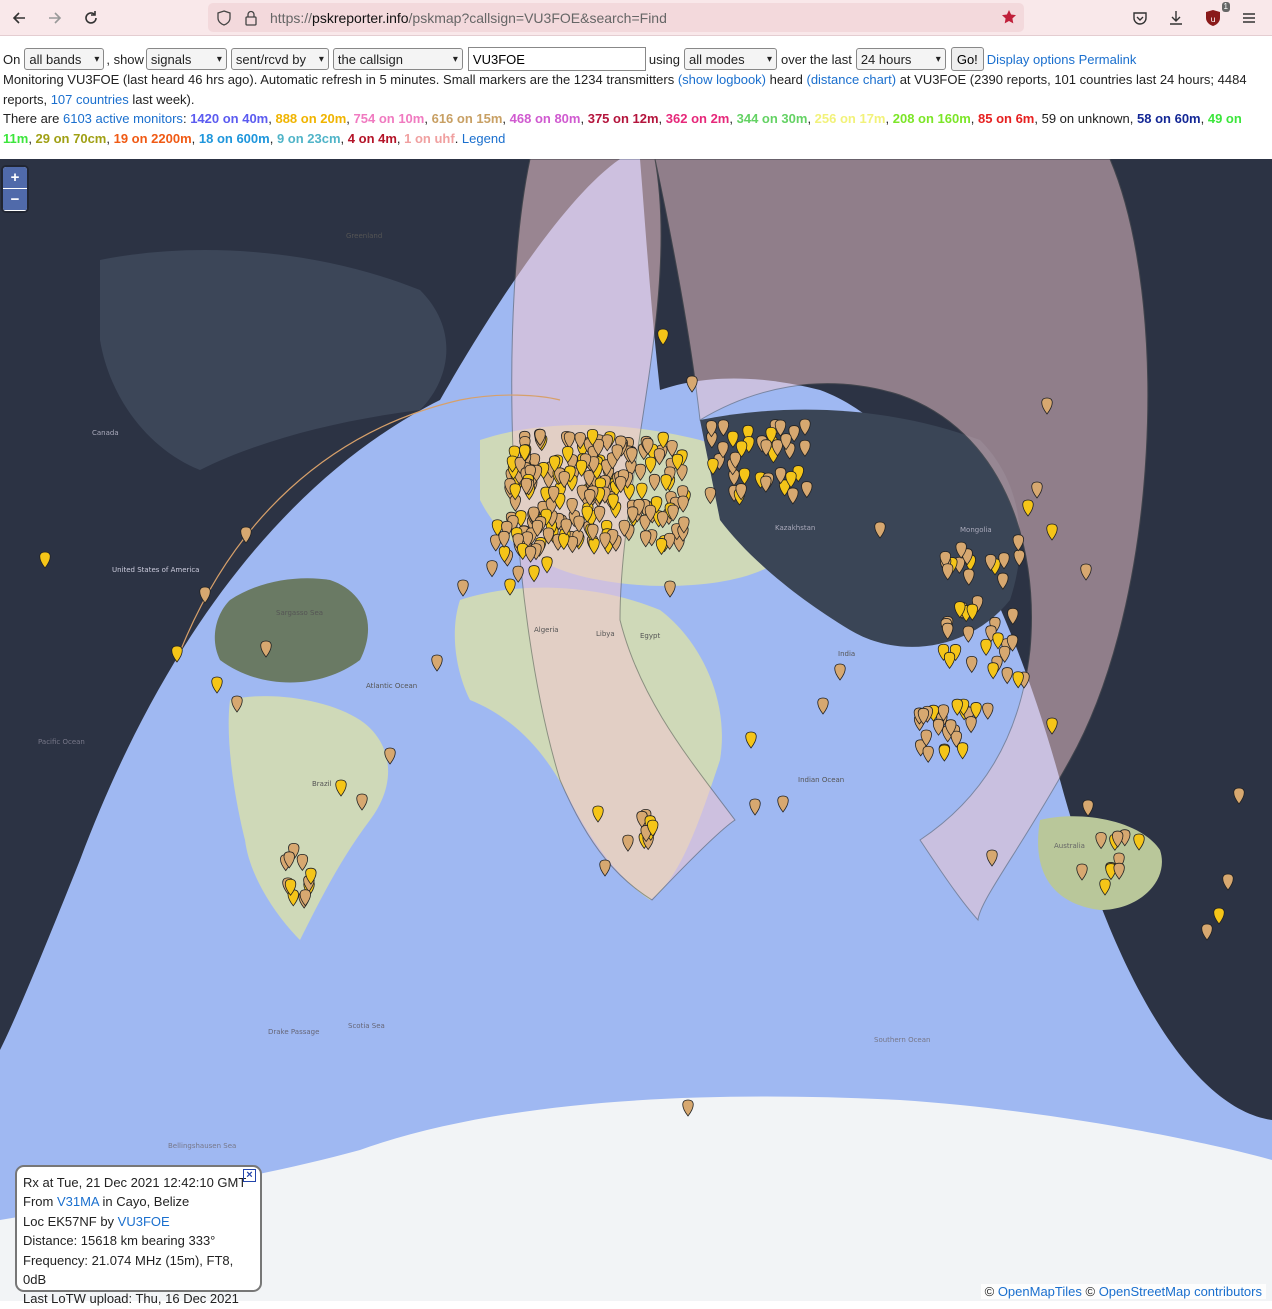 This screenshot has width=1272, height=1309. I want to click on band-count: 468 on 80m, so click(545, 118).